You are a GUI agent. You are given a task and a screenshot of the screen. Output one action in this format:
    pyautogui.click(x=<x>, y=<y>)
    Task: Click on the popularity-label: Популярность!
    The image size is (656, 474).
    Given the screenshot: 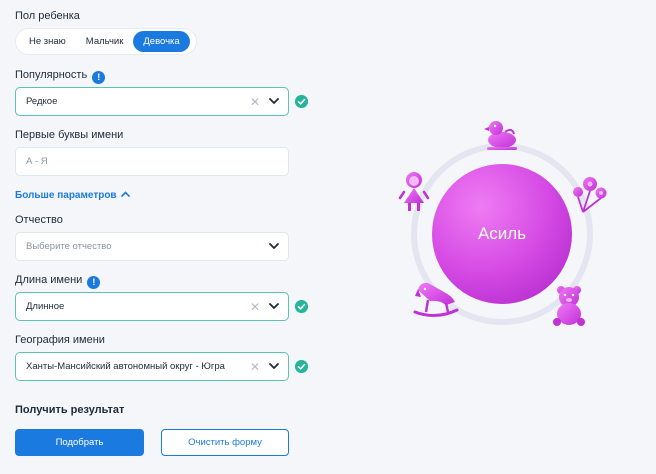 What is the action you would take?
    pyautogui.click(x=60, y=76)
    